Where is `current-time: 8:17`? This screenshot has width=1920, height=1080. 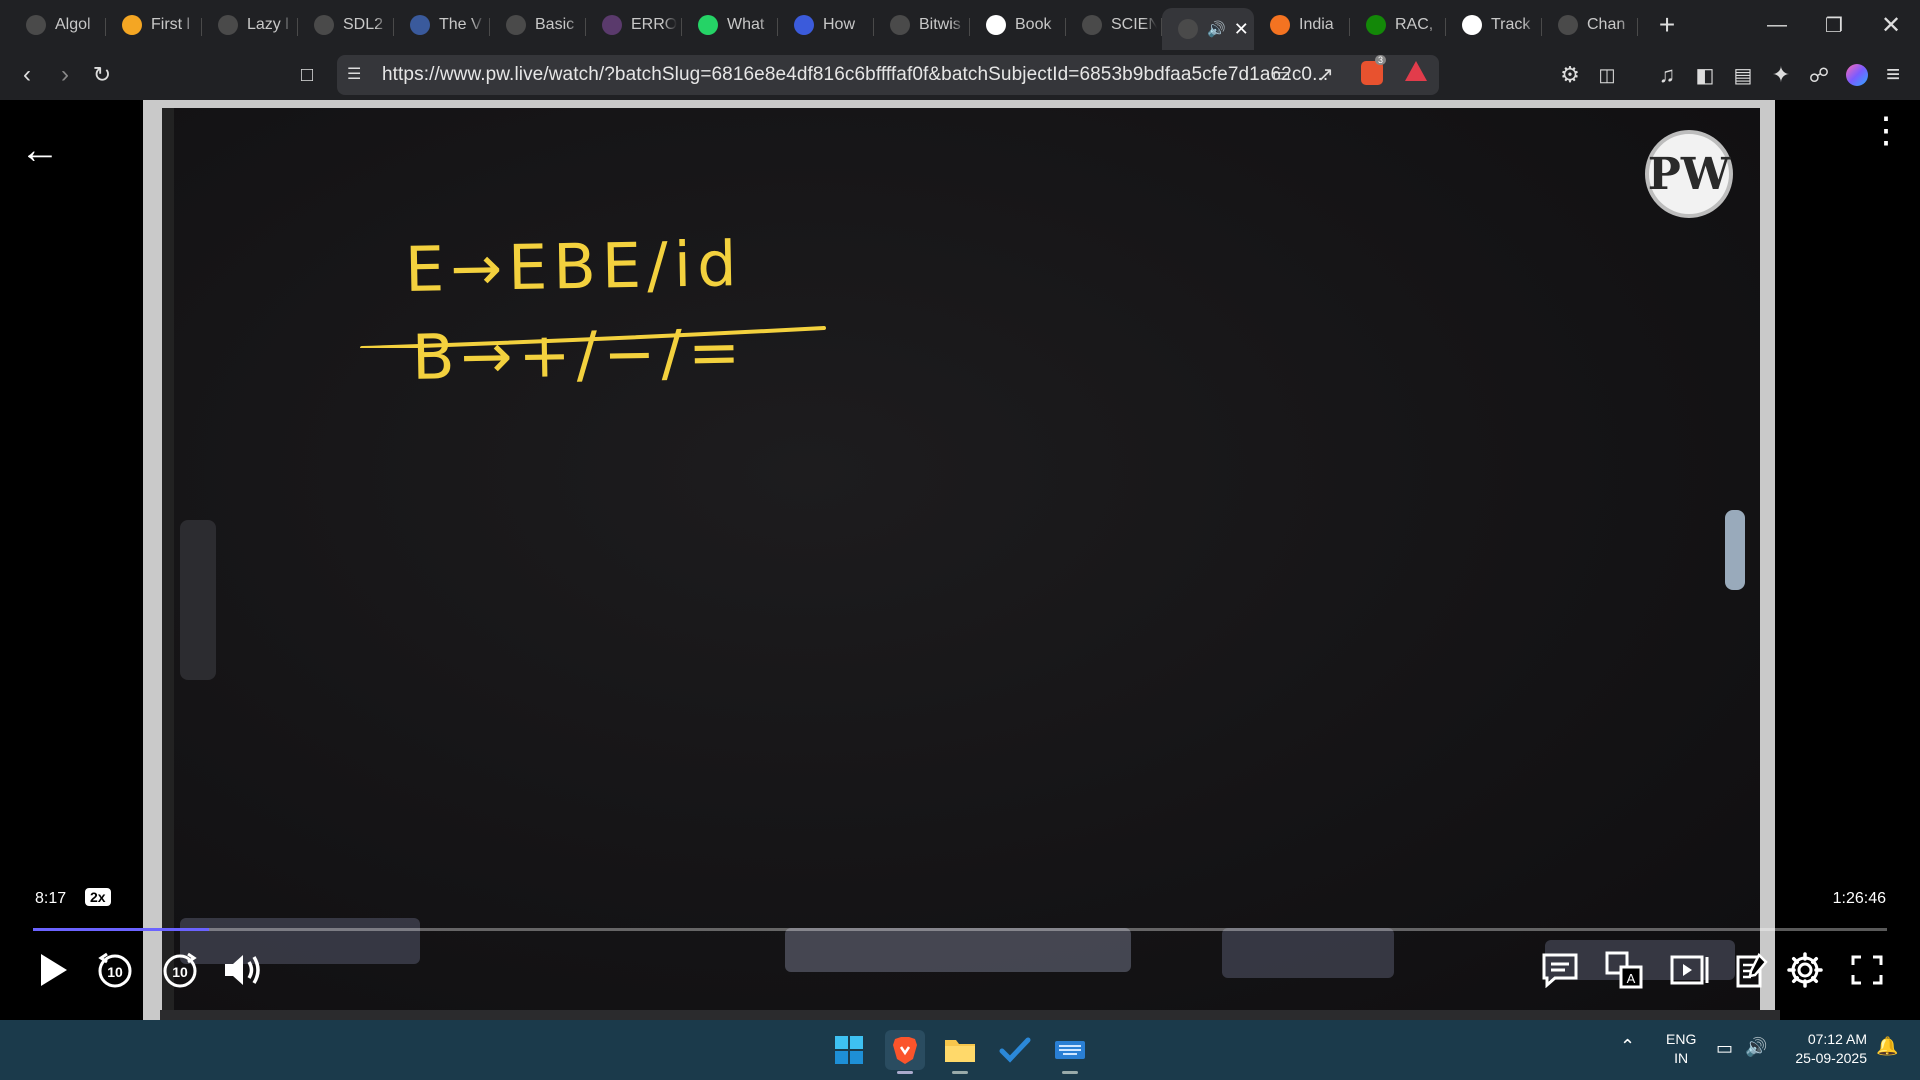
current-time: 8:17 is located at coordinates (51, 898).